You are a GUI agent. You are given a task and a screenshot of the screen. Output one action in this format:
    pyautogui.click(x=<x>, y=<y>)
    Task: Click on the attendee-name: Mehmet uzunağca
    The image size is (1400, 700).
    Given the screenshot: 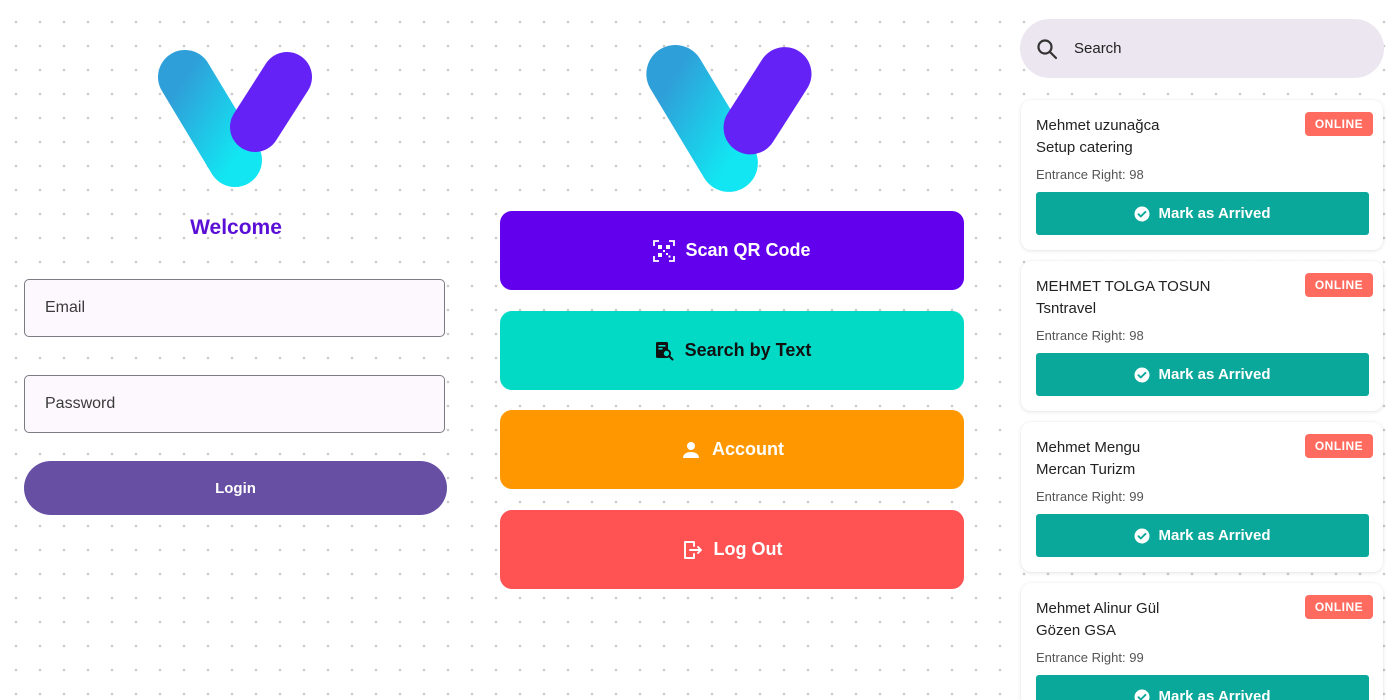 What is the action you would take?
    pyautogui.click(x=1098, y=125)
    